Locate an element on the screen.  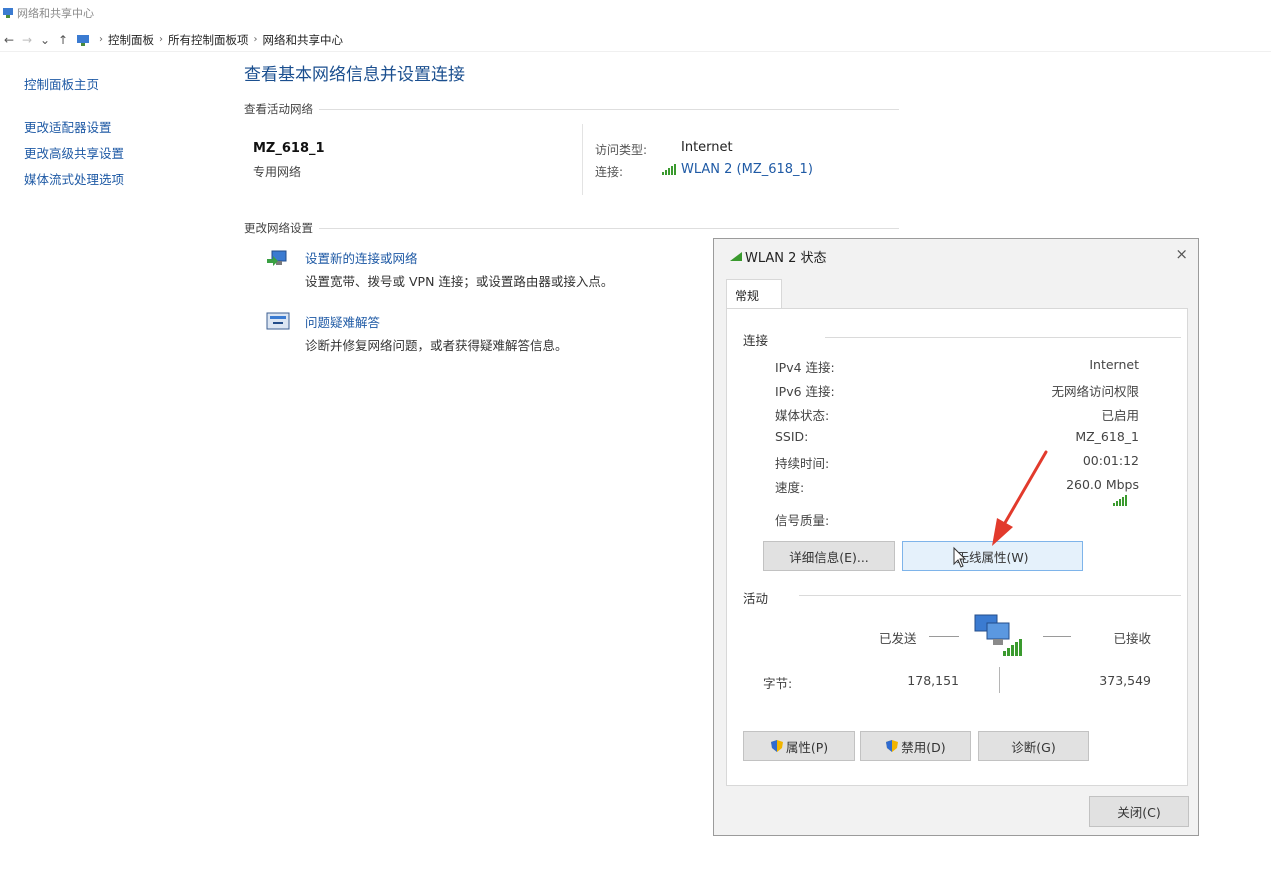
connection-link: WLAN 2 (MZ_618_1) is located at coordinates (737, 169).